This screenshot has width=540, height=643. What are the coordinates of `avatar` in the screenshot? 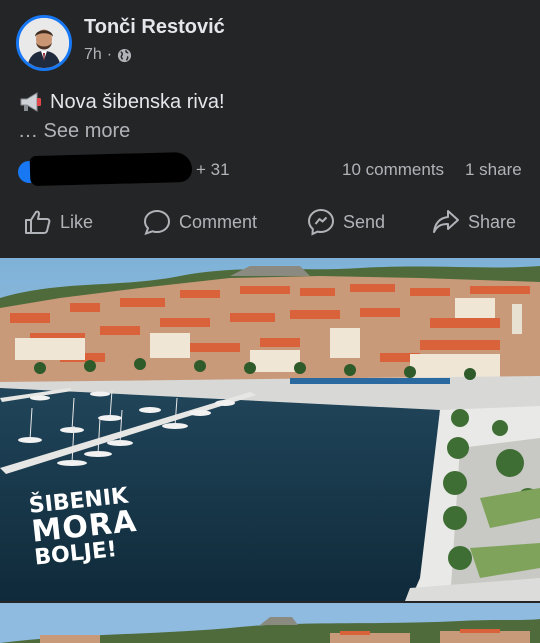 It's located at (44, 43).